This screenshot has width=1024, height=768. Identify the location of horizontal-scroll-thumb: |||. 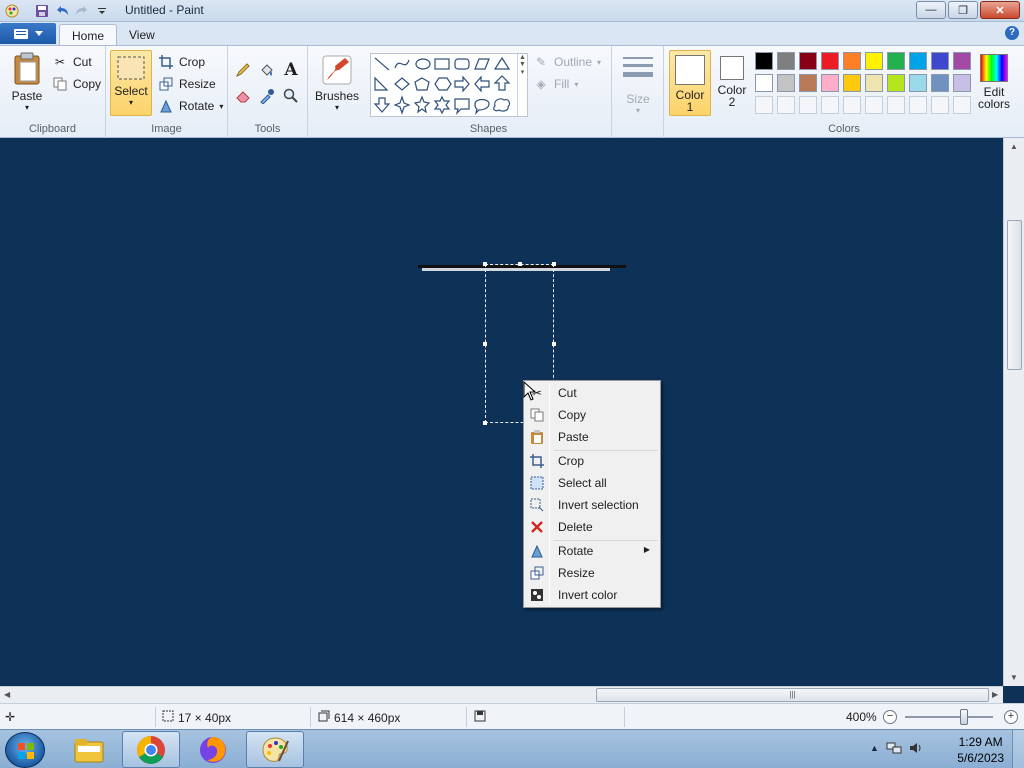
(792, 695).